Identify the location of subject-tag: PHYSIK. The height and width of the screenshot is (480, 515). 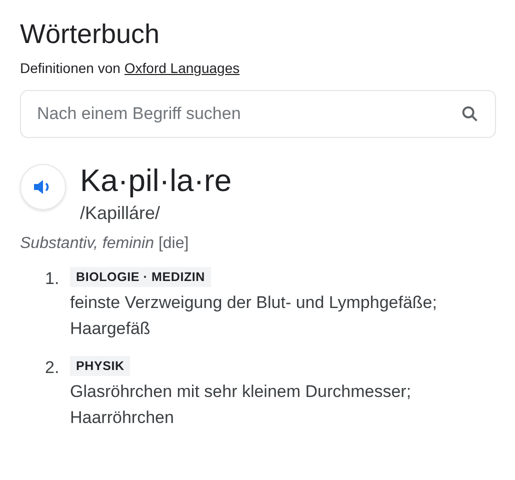
(100, 366).